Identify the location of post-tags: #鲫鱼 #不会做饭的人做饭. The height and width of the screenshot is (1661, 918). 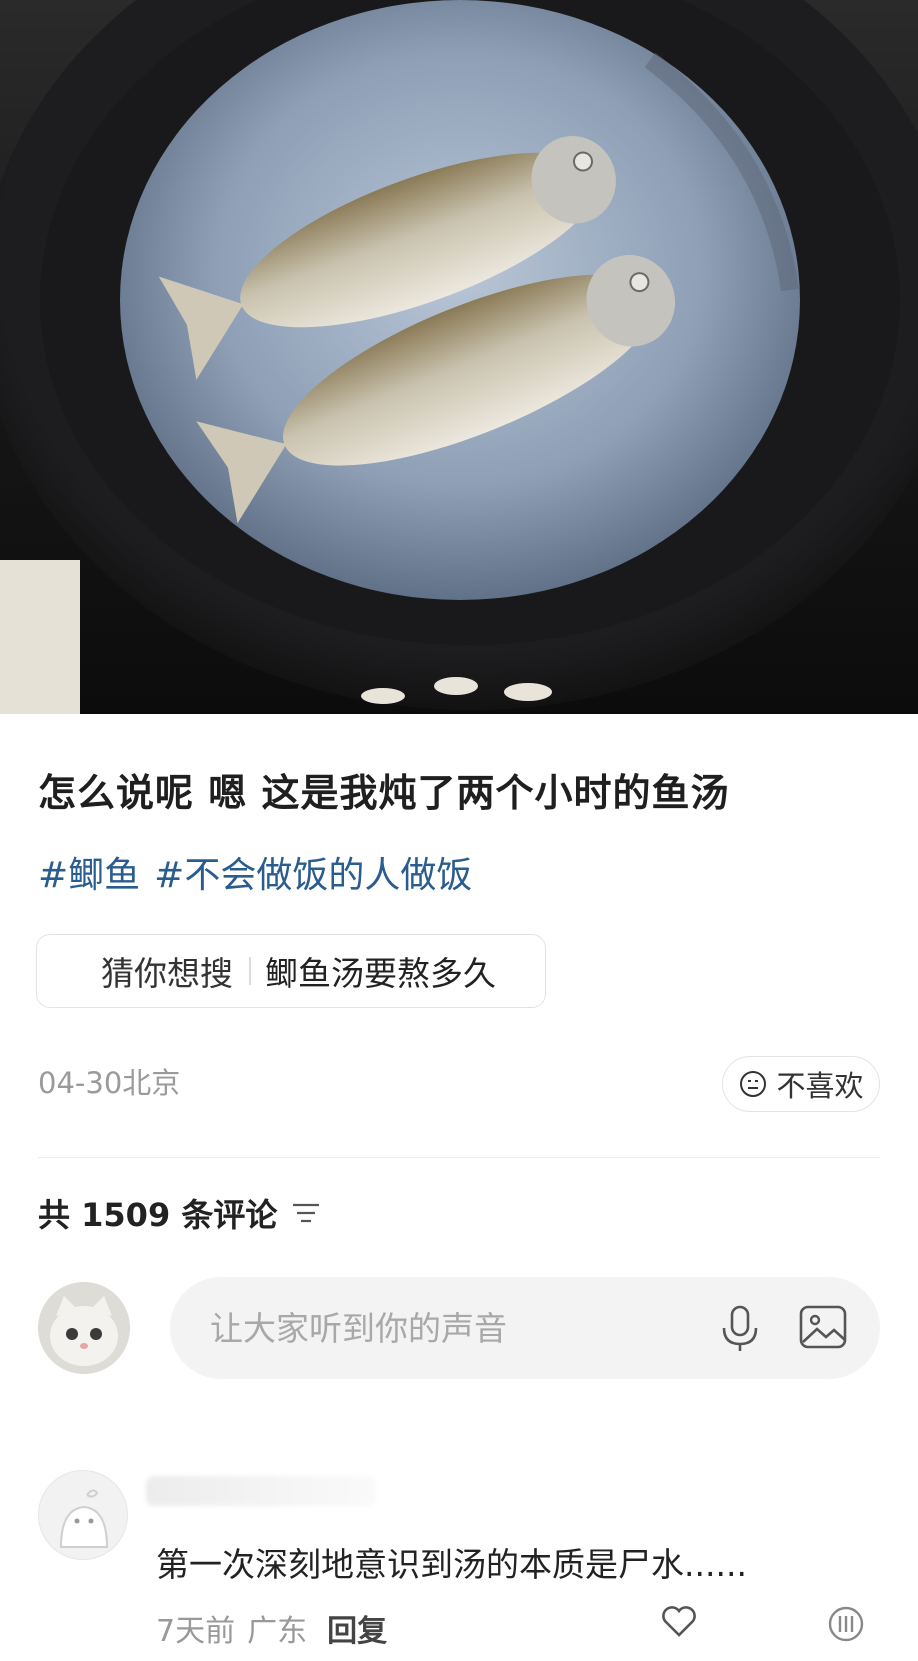
(255, 872).